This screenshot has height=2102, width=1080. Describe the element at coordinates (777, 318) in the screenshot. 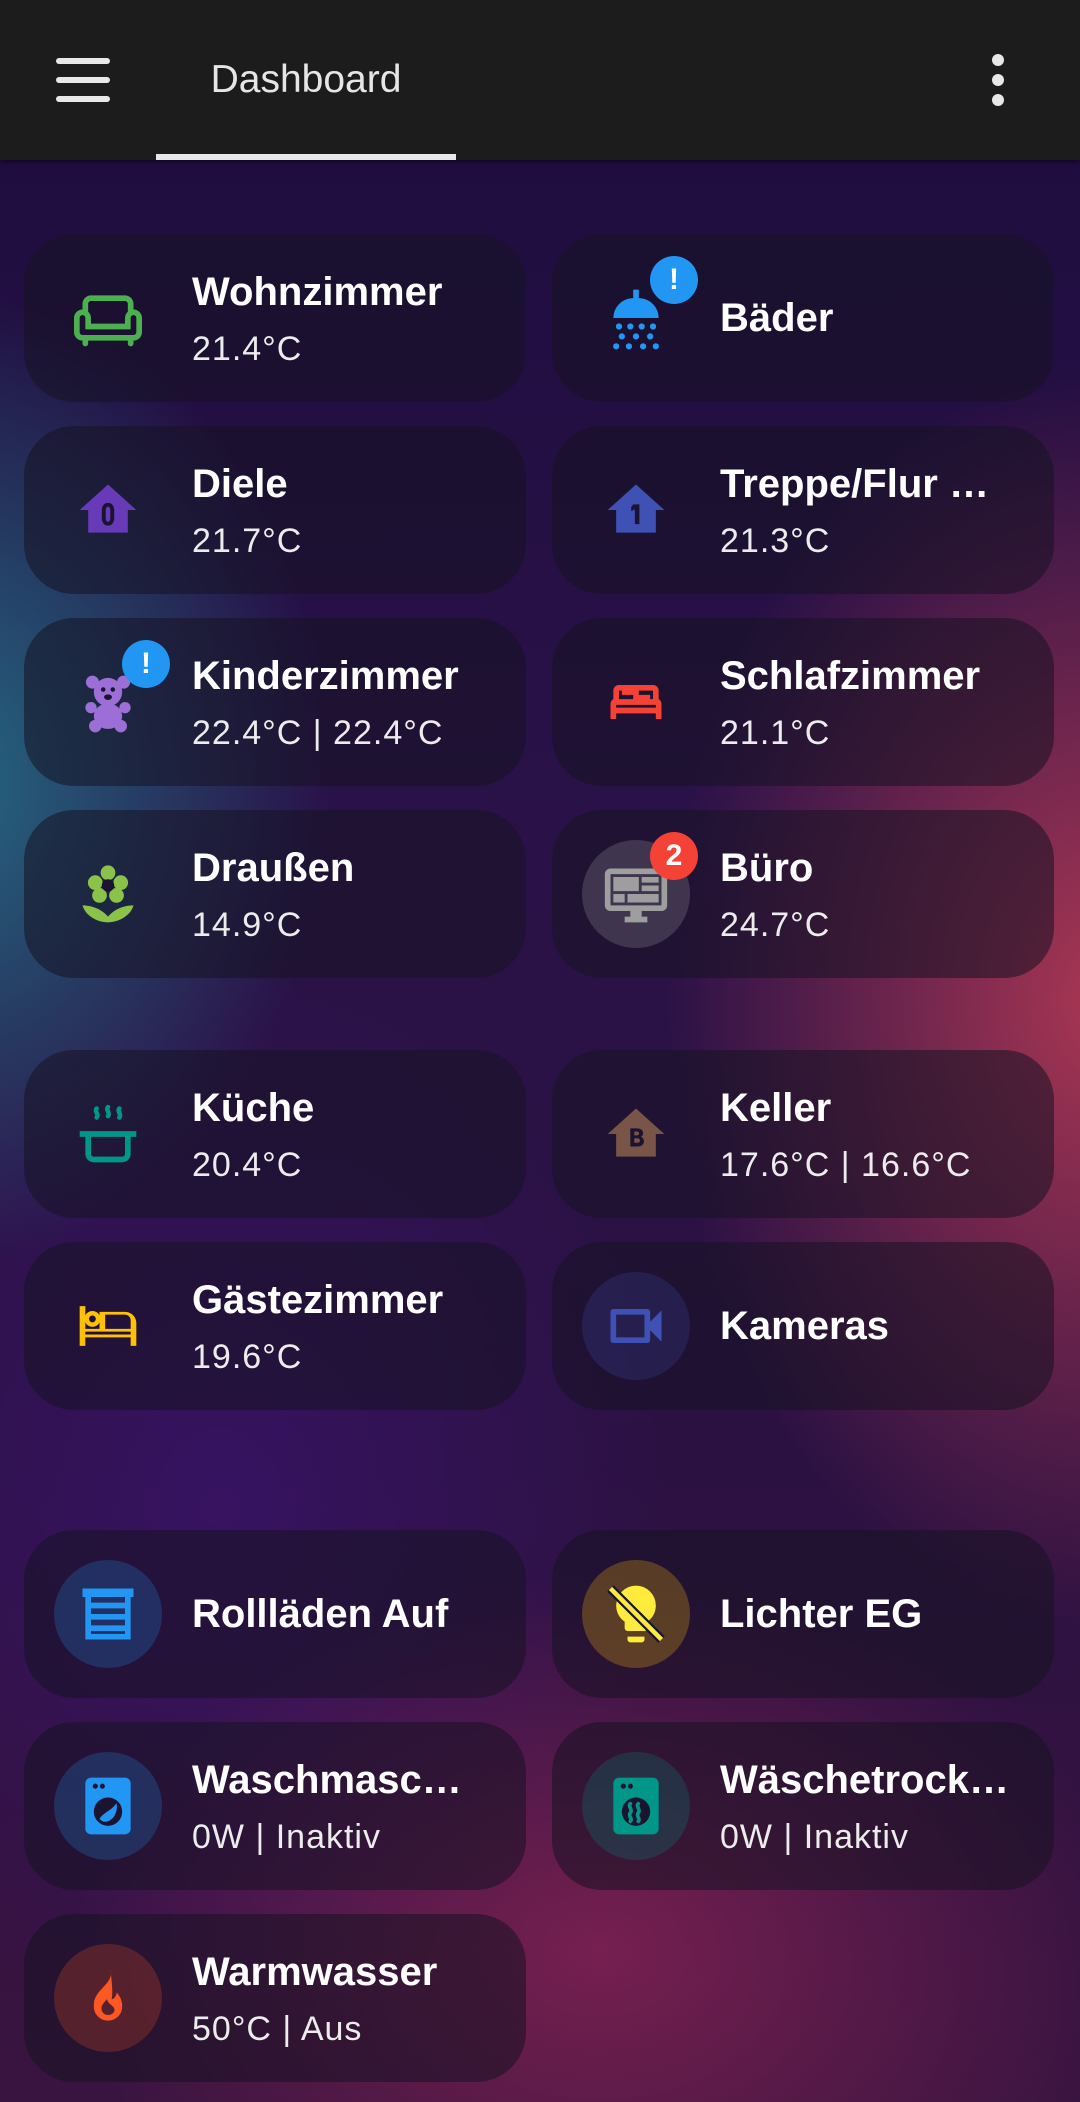

I see `card-name: Bäder` at that location.